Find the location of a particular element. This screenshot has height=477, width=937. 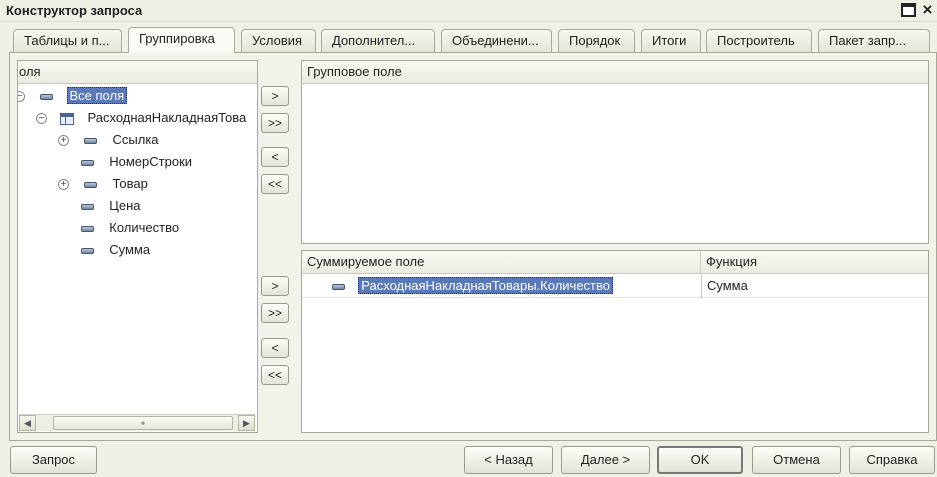

tree-row-table: − РасходнаяНакладнаяТова is located at coordinates (141, 118).